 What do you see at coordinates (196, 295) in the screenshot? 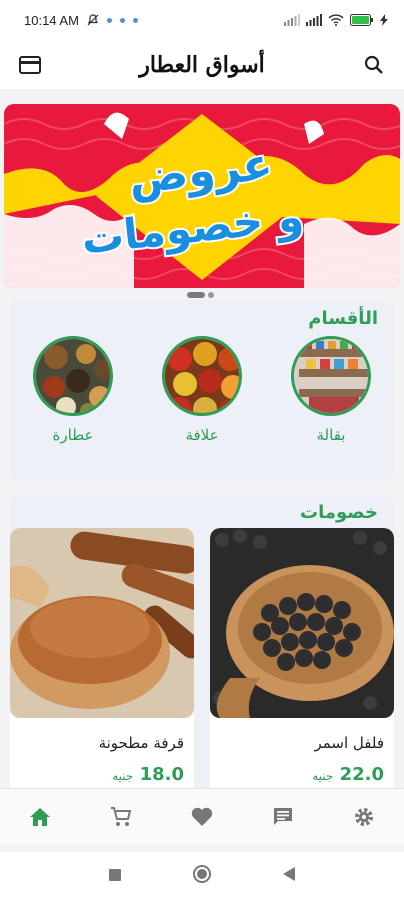
I see `carousel-dot-active` at bounding box center [196, 295].